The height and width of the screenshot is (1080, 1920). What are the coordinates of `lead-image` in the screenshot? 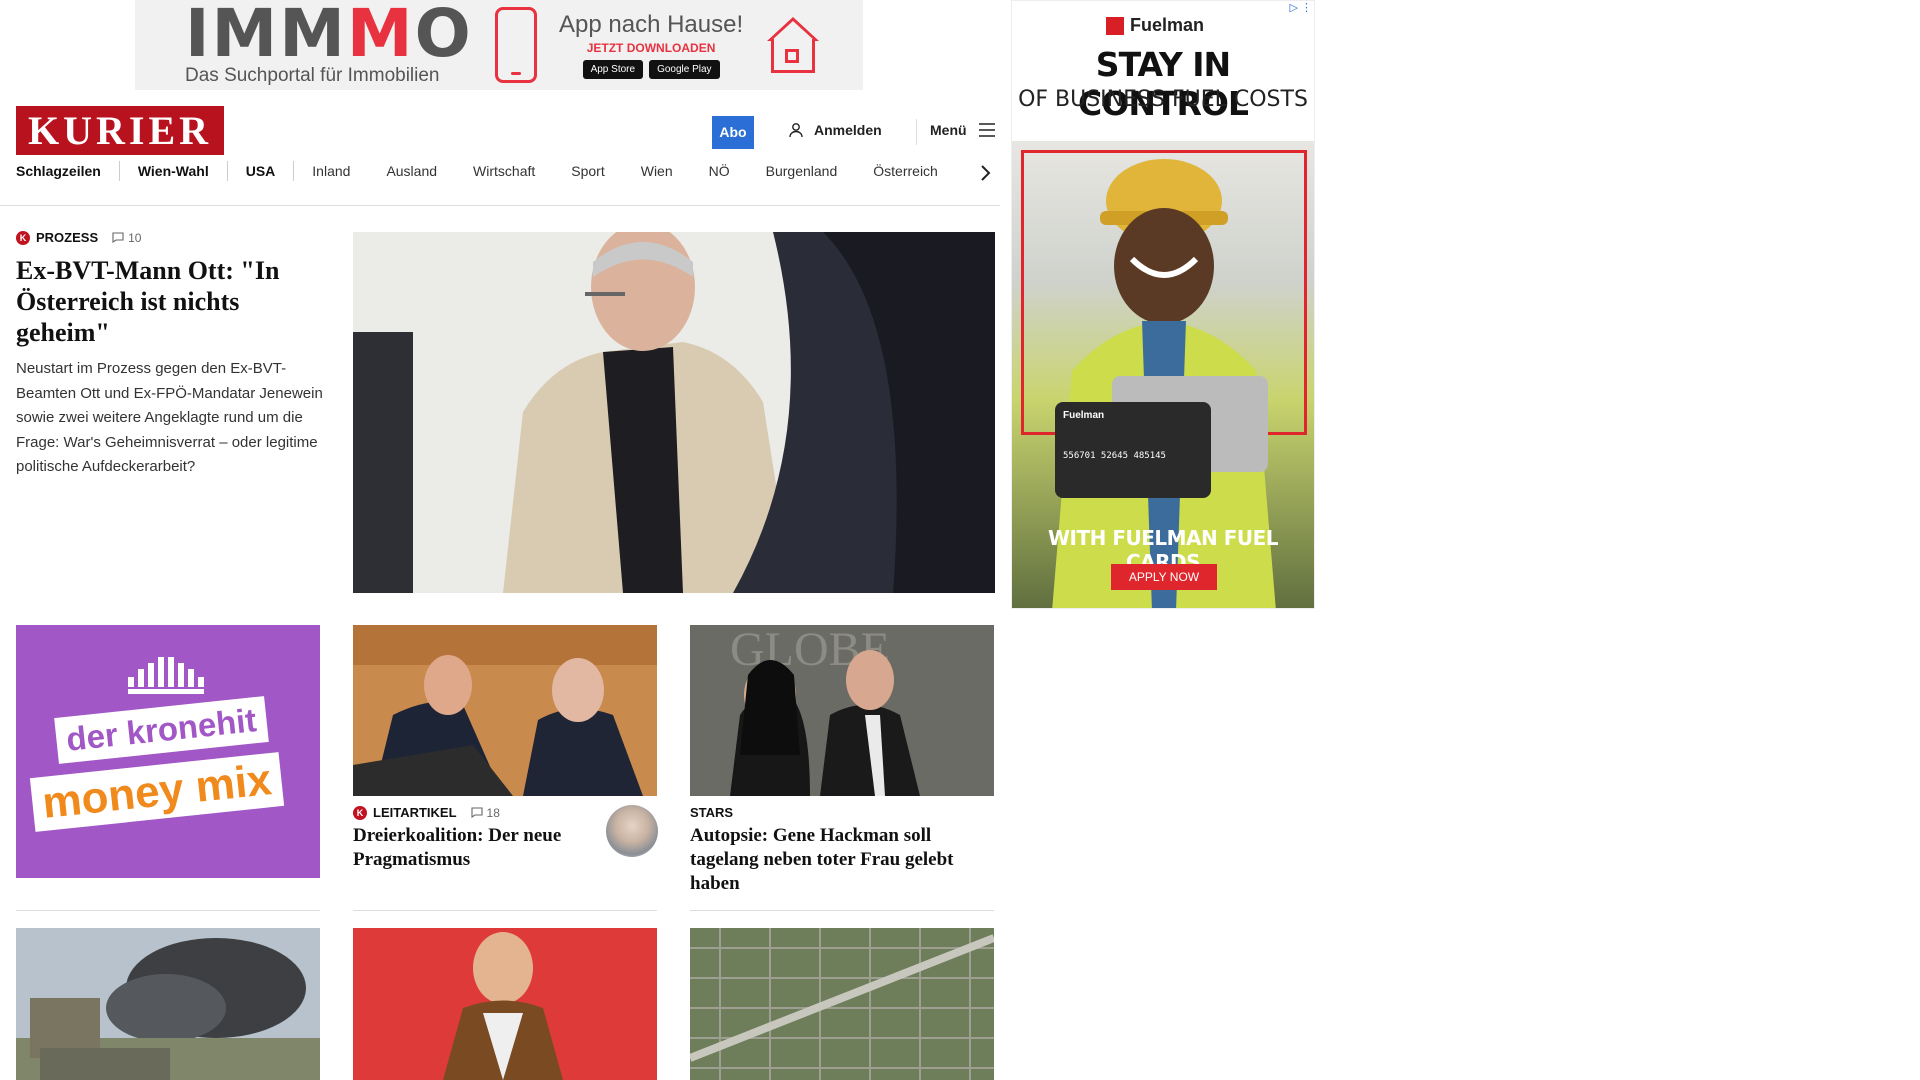 It's located at (674, 412).